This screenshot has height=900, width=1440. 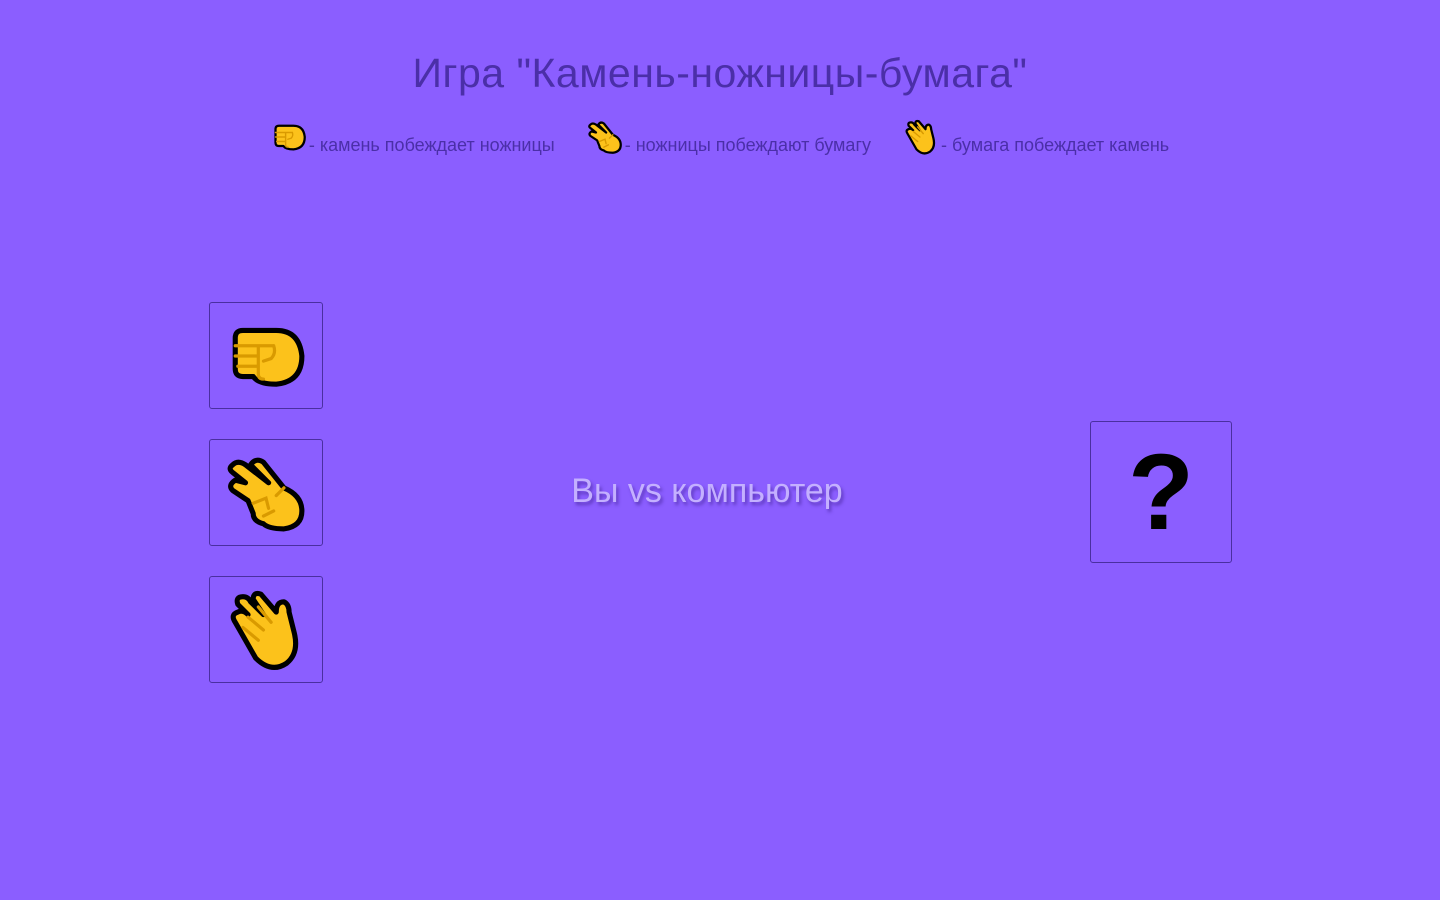 What do you see at coordinates (605, 137) in the screenshot?
I see `scissors-hand-icon` at bounding box center [605, 137].